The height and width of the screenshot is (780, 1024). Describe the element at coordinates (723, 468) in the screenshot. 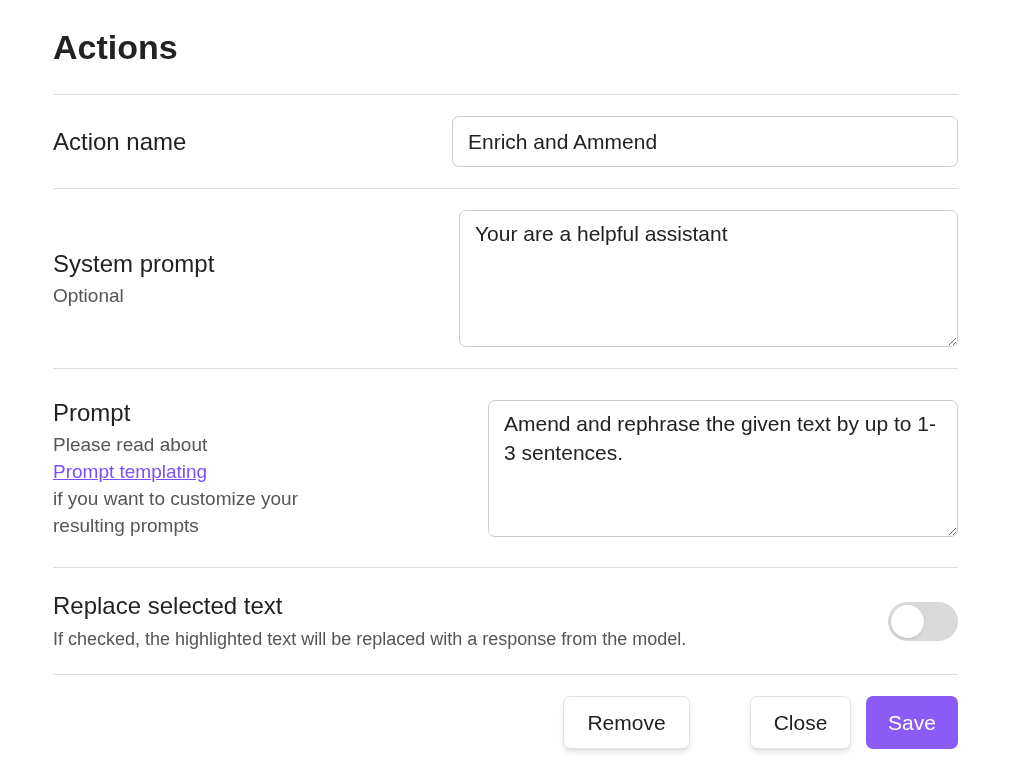

I see `text-area: Amend and rephrase the given text by up to 1-3 sentences.` at that location.